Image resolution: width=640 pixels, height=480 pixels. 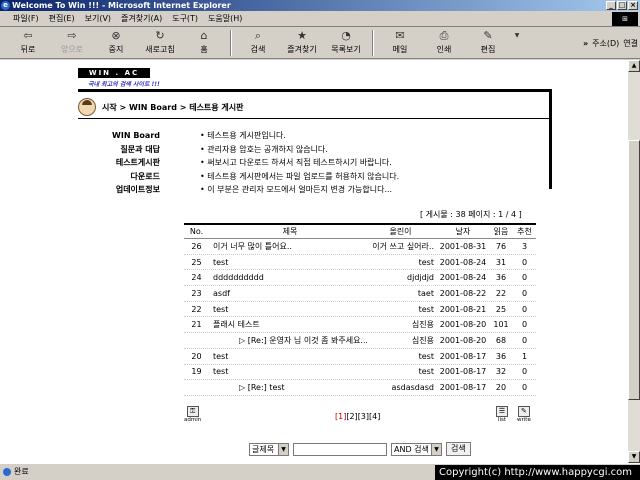 I want to click on table-row: 21 플래시 테스트 심진용 2001-08-20 101 0, so click(x=360, y=325).